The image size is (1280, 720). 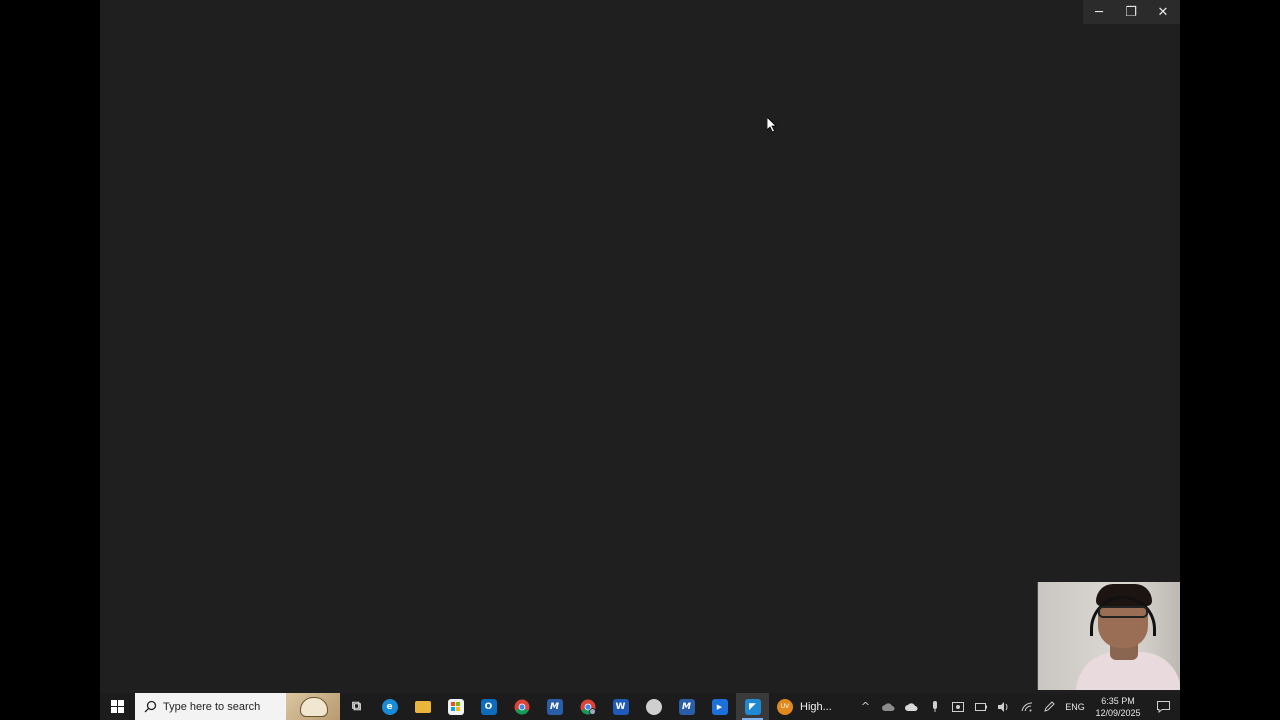 What do you see at coordinates (1163, 12) in the screenshot?
I see `close-button: ✕` at bounding box center [1163, 12].